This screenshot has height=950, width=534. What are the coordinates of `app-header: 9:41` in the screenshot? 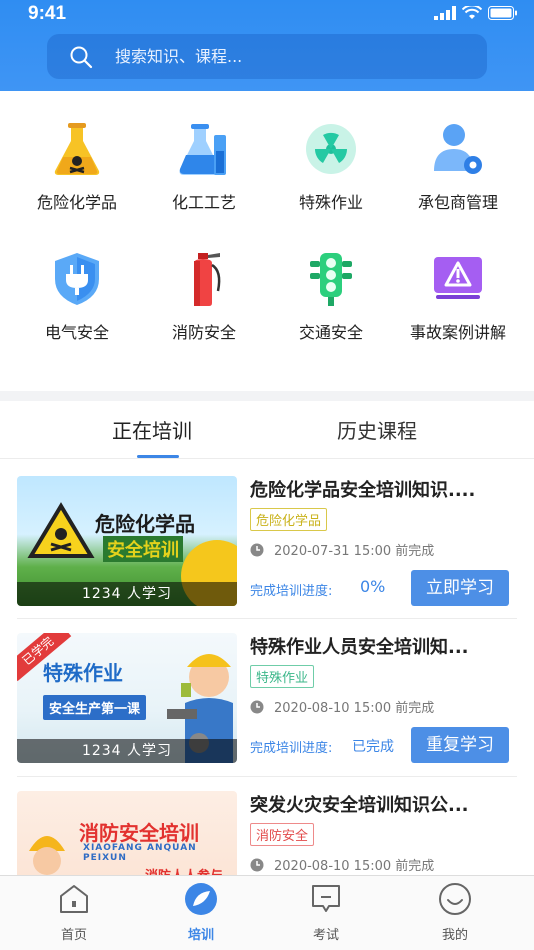 It's located at (267, 45).